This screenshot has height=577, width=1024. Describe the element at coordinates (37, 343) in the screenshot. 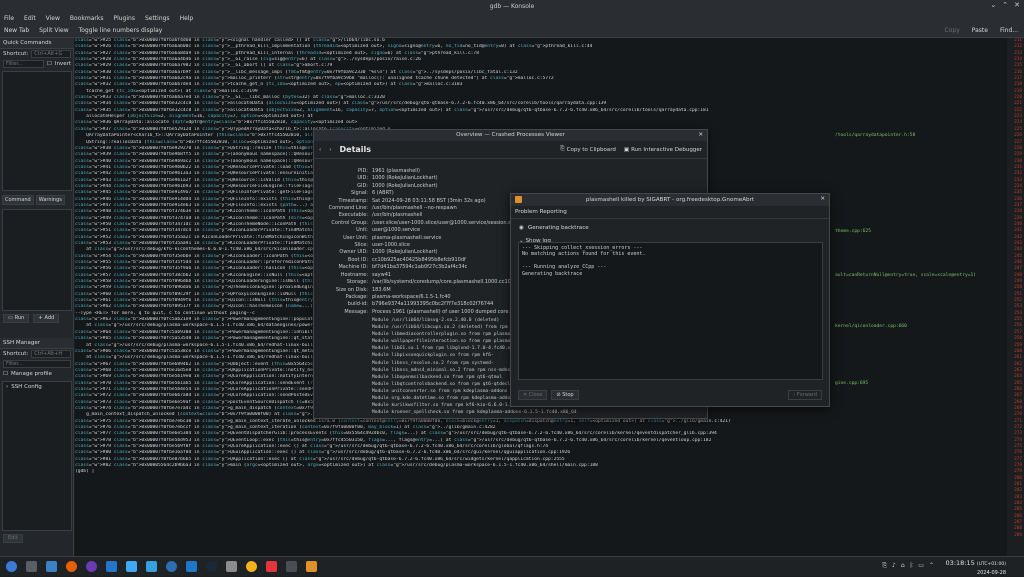

I see `ssh-manager-header: SSH Manager` at that location.